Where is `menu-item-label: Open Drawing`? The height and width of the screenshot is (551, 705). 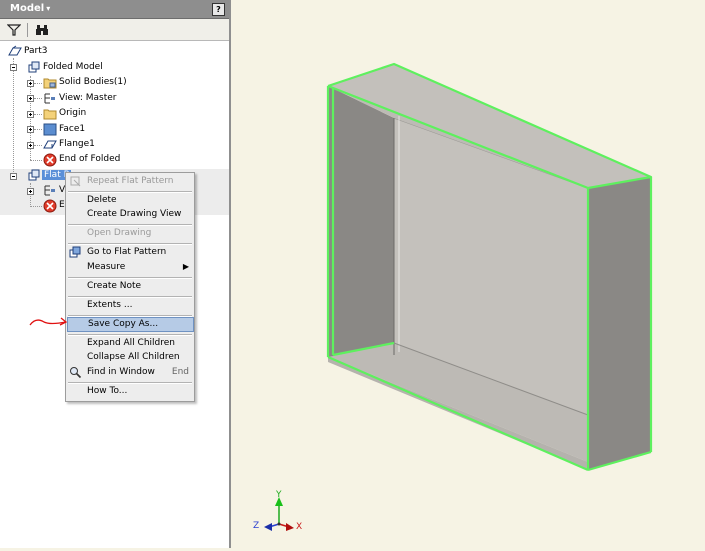 menu-item-label: Open Drawing is located at coordinates (119, 233).